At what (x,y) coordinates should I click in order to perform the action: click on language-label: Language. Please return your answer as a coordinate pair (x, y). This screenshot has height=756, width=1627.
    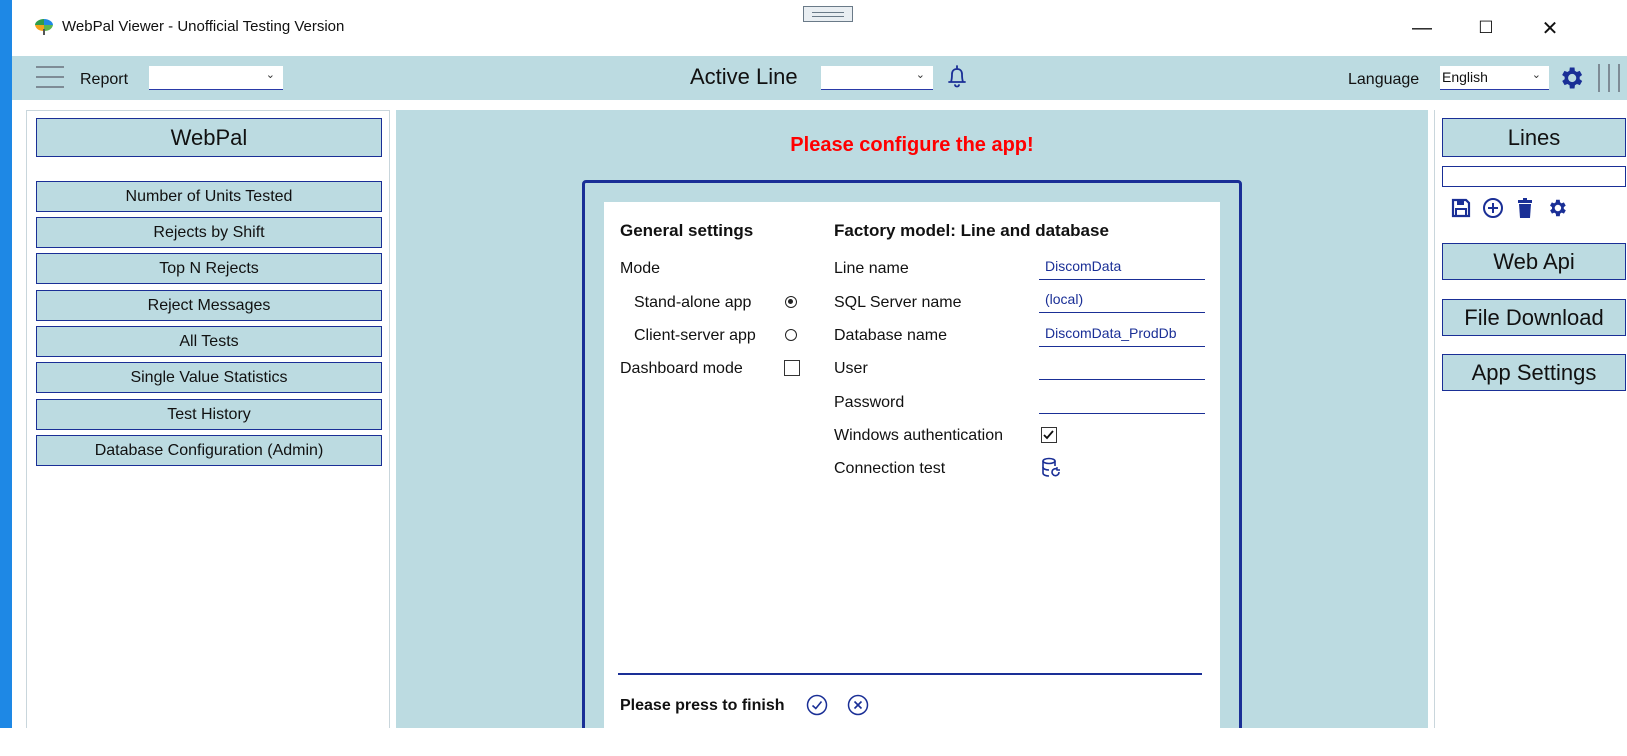
    Looking at the image, I should click on (1384, 79).